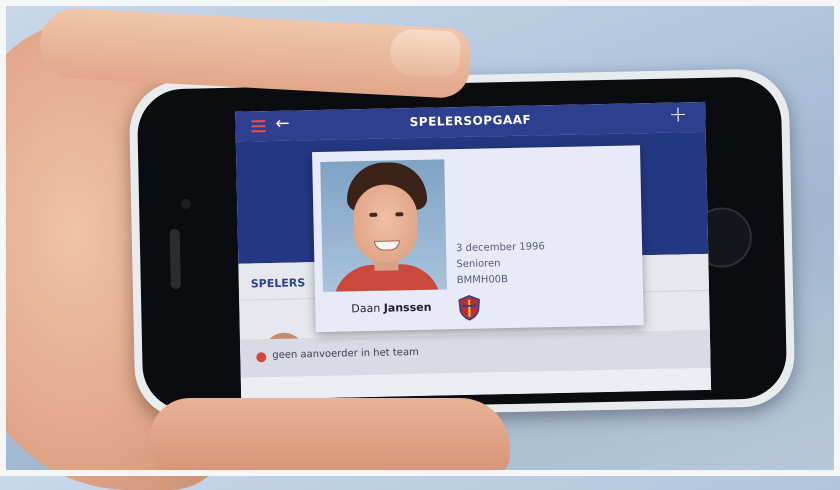  Describe the element at coordinates (366, 308) in the screenshot. I see `player-first-name: Daan` at that location.